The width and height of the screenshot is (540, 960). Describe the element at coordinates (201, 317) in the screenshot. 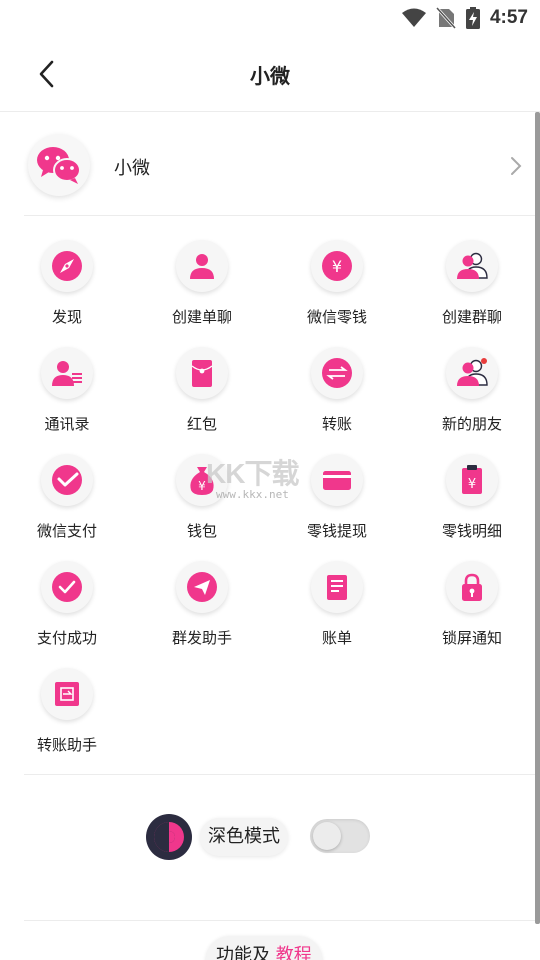

I see `grid-item-label: 创建单聊` at that location.